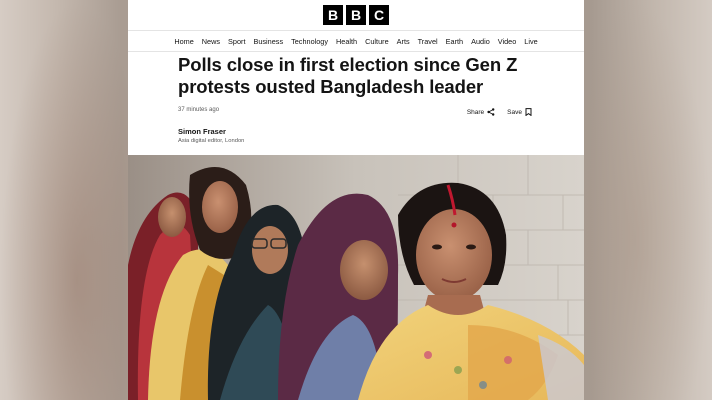 The width and height of the screenshot is (712, 400). What do you see at coordinates (268, 41) in the screenshot?
I see `nav-item-business: Business` at bounding box center [268, 41].